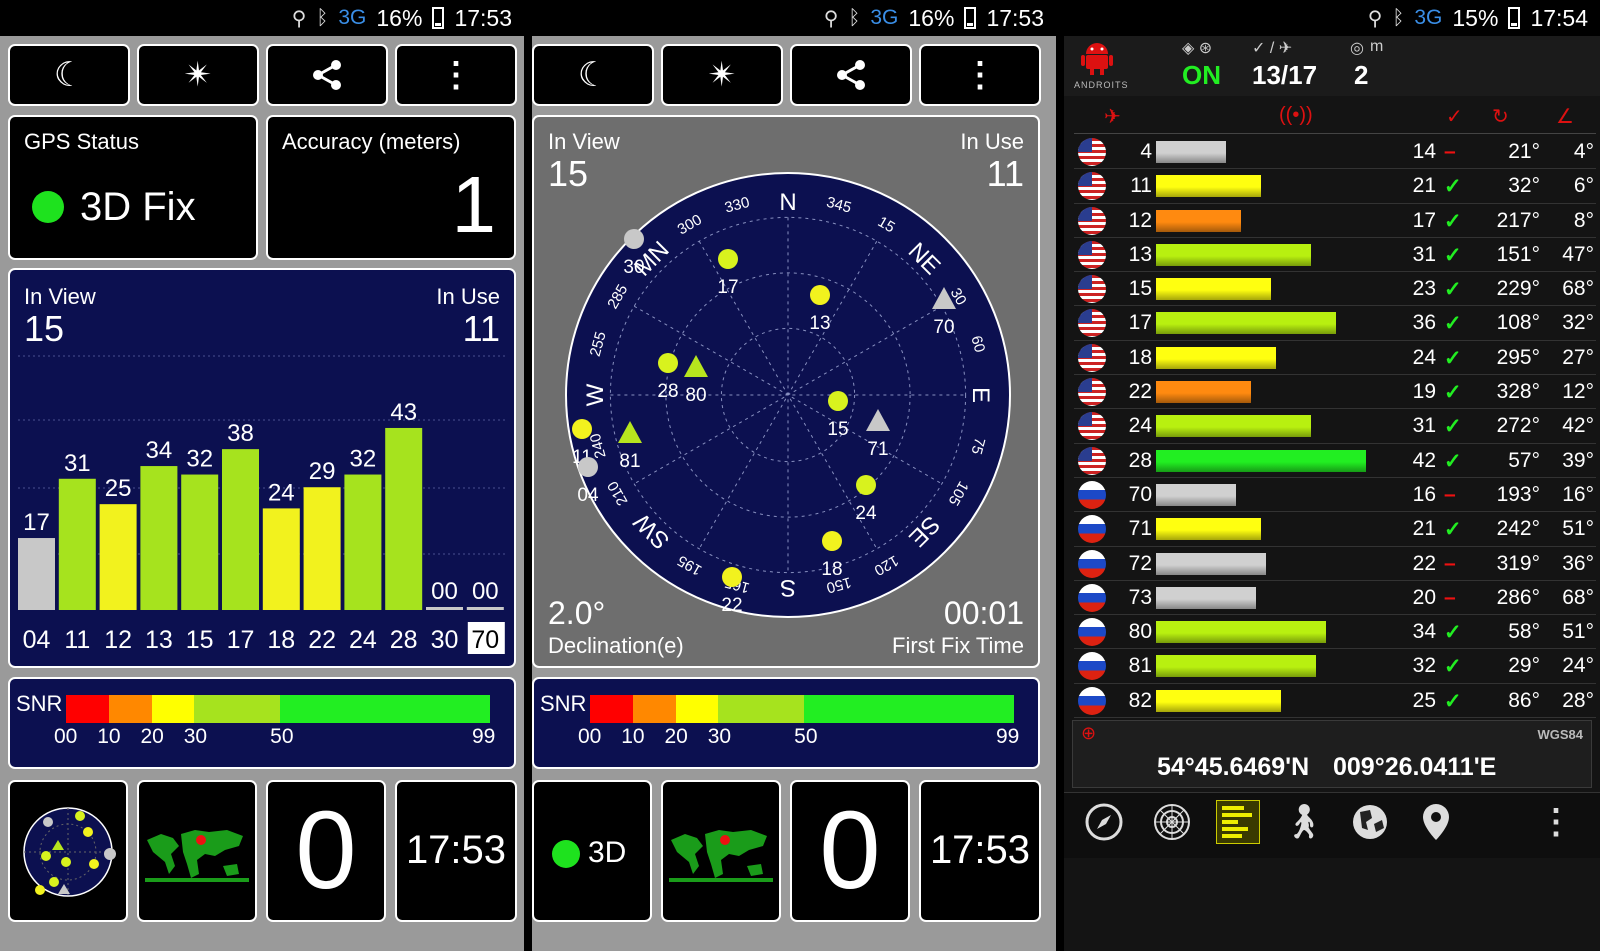 Image resolution: width=1600 pixels, height=951 pixels. I want to click on satellite-row: 17 36 ✓ 108° 32°, so click(1335, 323).